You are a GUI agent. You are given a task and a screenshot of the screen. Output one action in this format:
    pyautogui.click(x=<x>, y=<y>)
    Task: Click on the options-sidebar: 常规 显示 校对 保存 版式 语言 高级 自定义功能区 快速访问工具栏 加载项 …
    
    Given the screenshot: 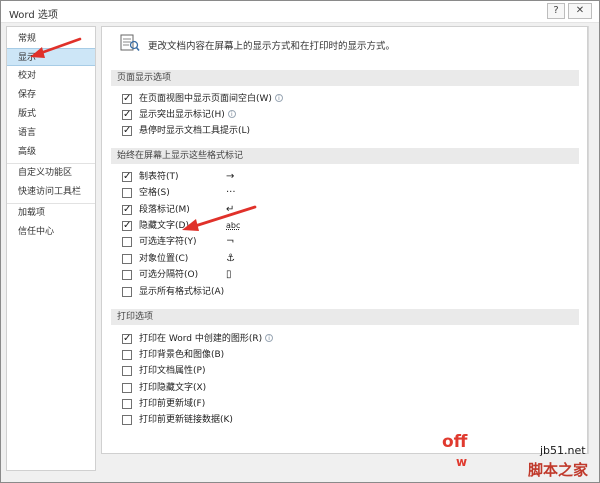 What is the action you would take?
    pyautogui.click(x=51, y=248)
    